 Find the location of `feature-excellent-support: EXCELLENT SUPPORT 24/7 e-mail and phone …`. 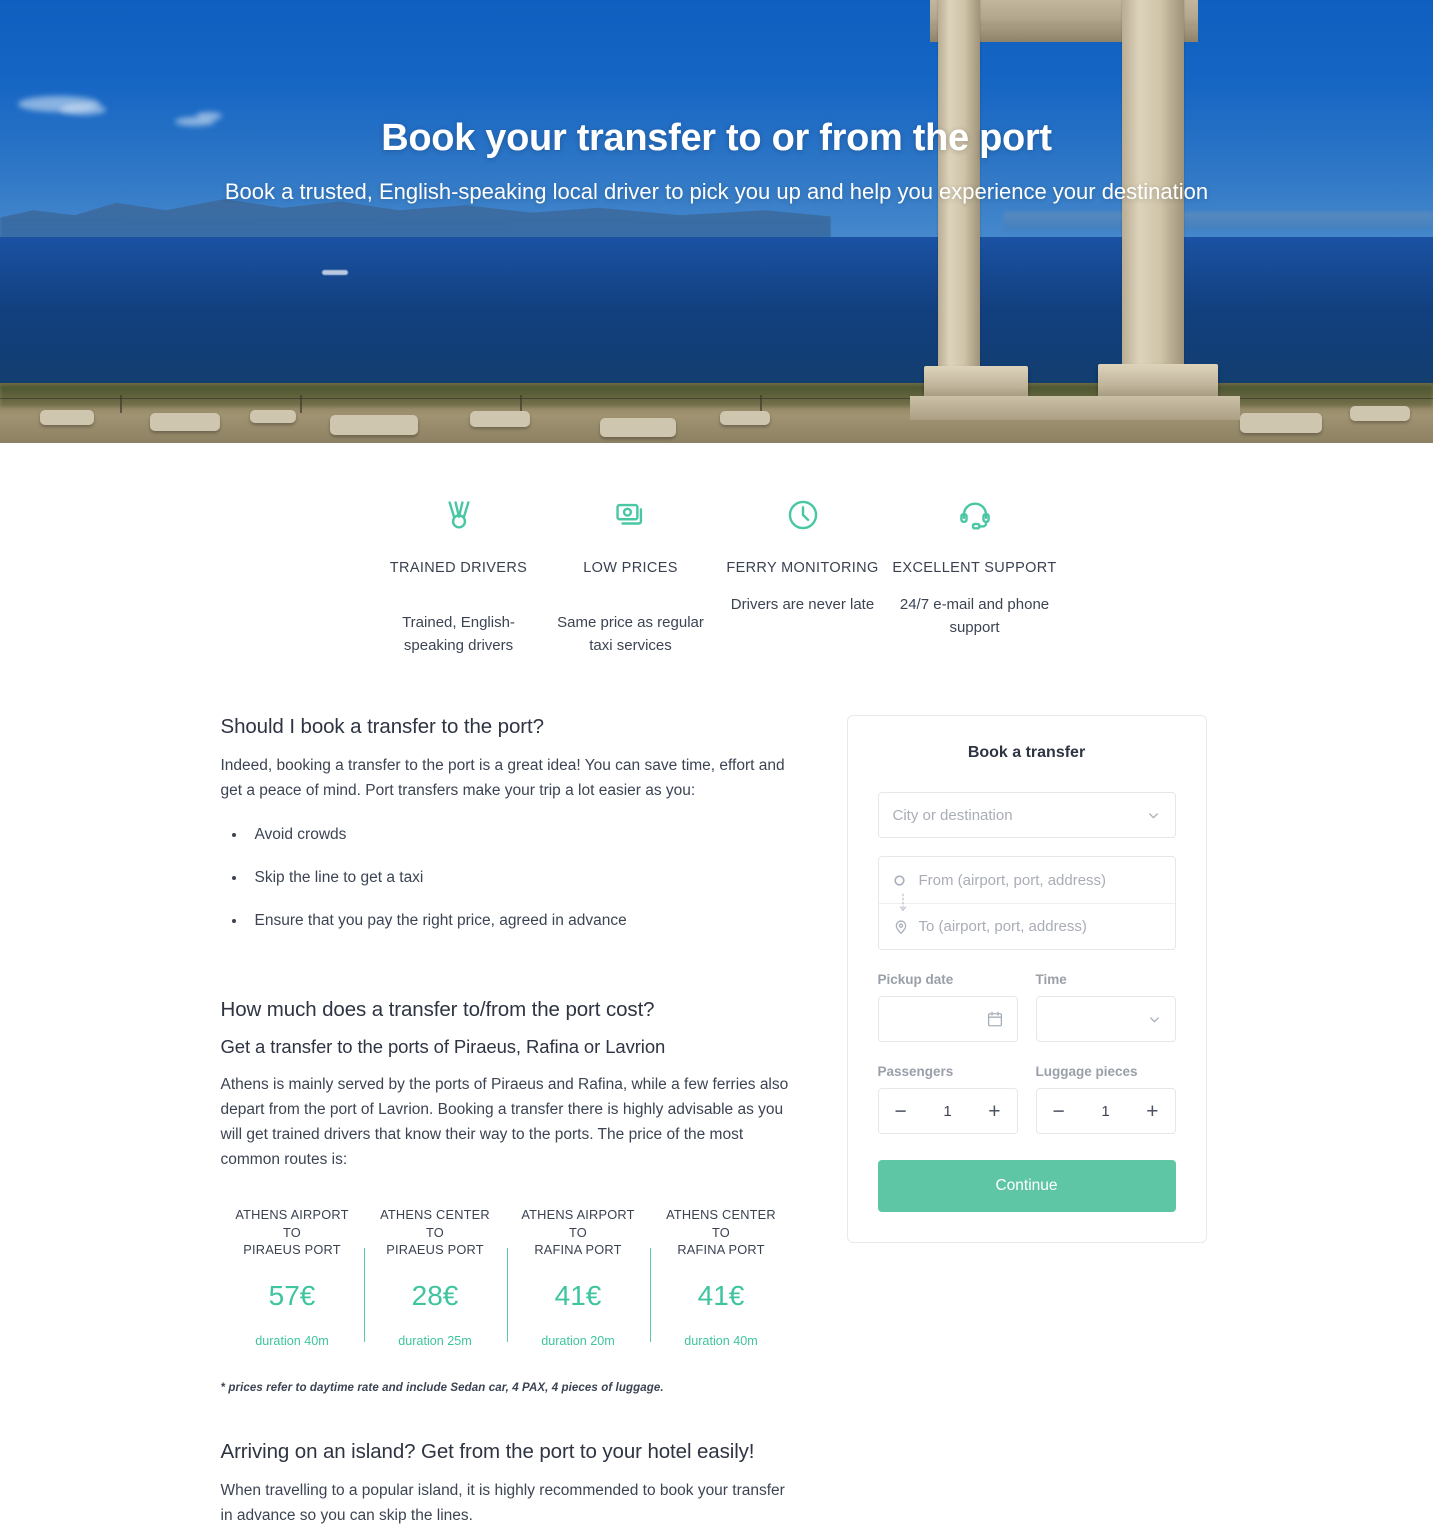

feature-excellent-support: EXCELLENT SUPPORT 24/7 e-mail and phone … is located at coordinates (975, 574).